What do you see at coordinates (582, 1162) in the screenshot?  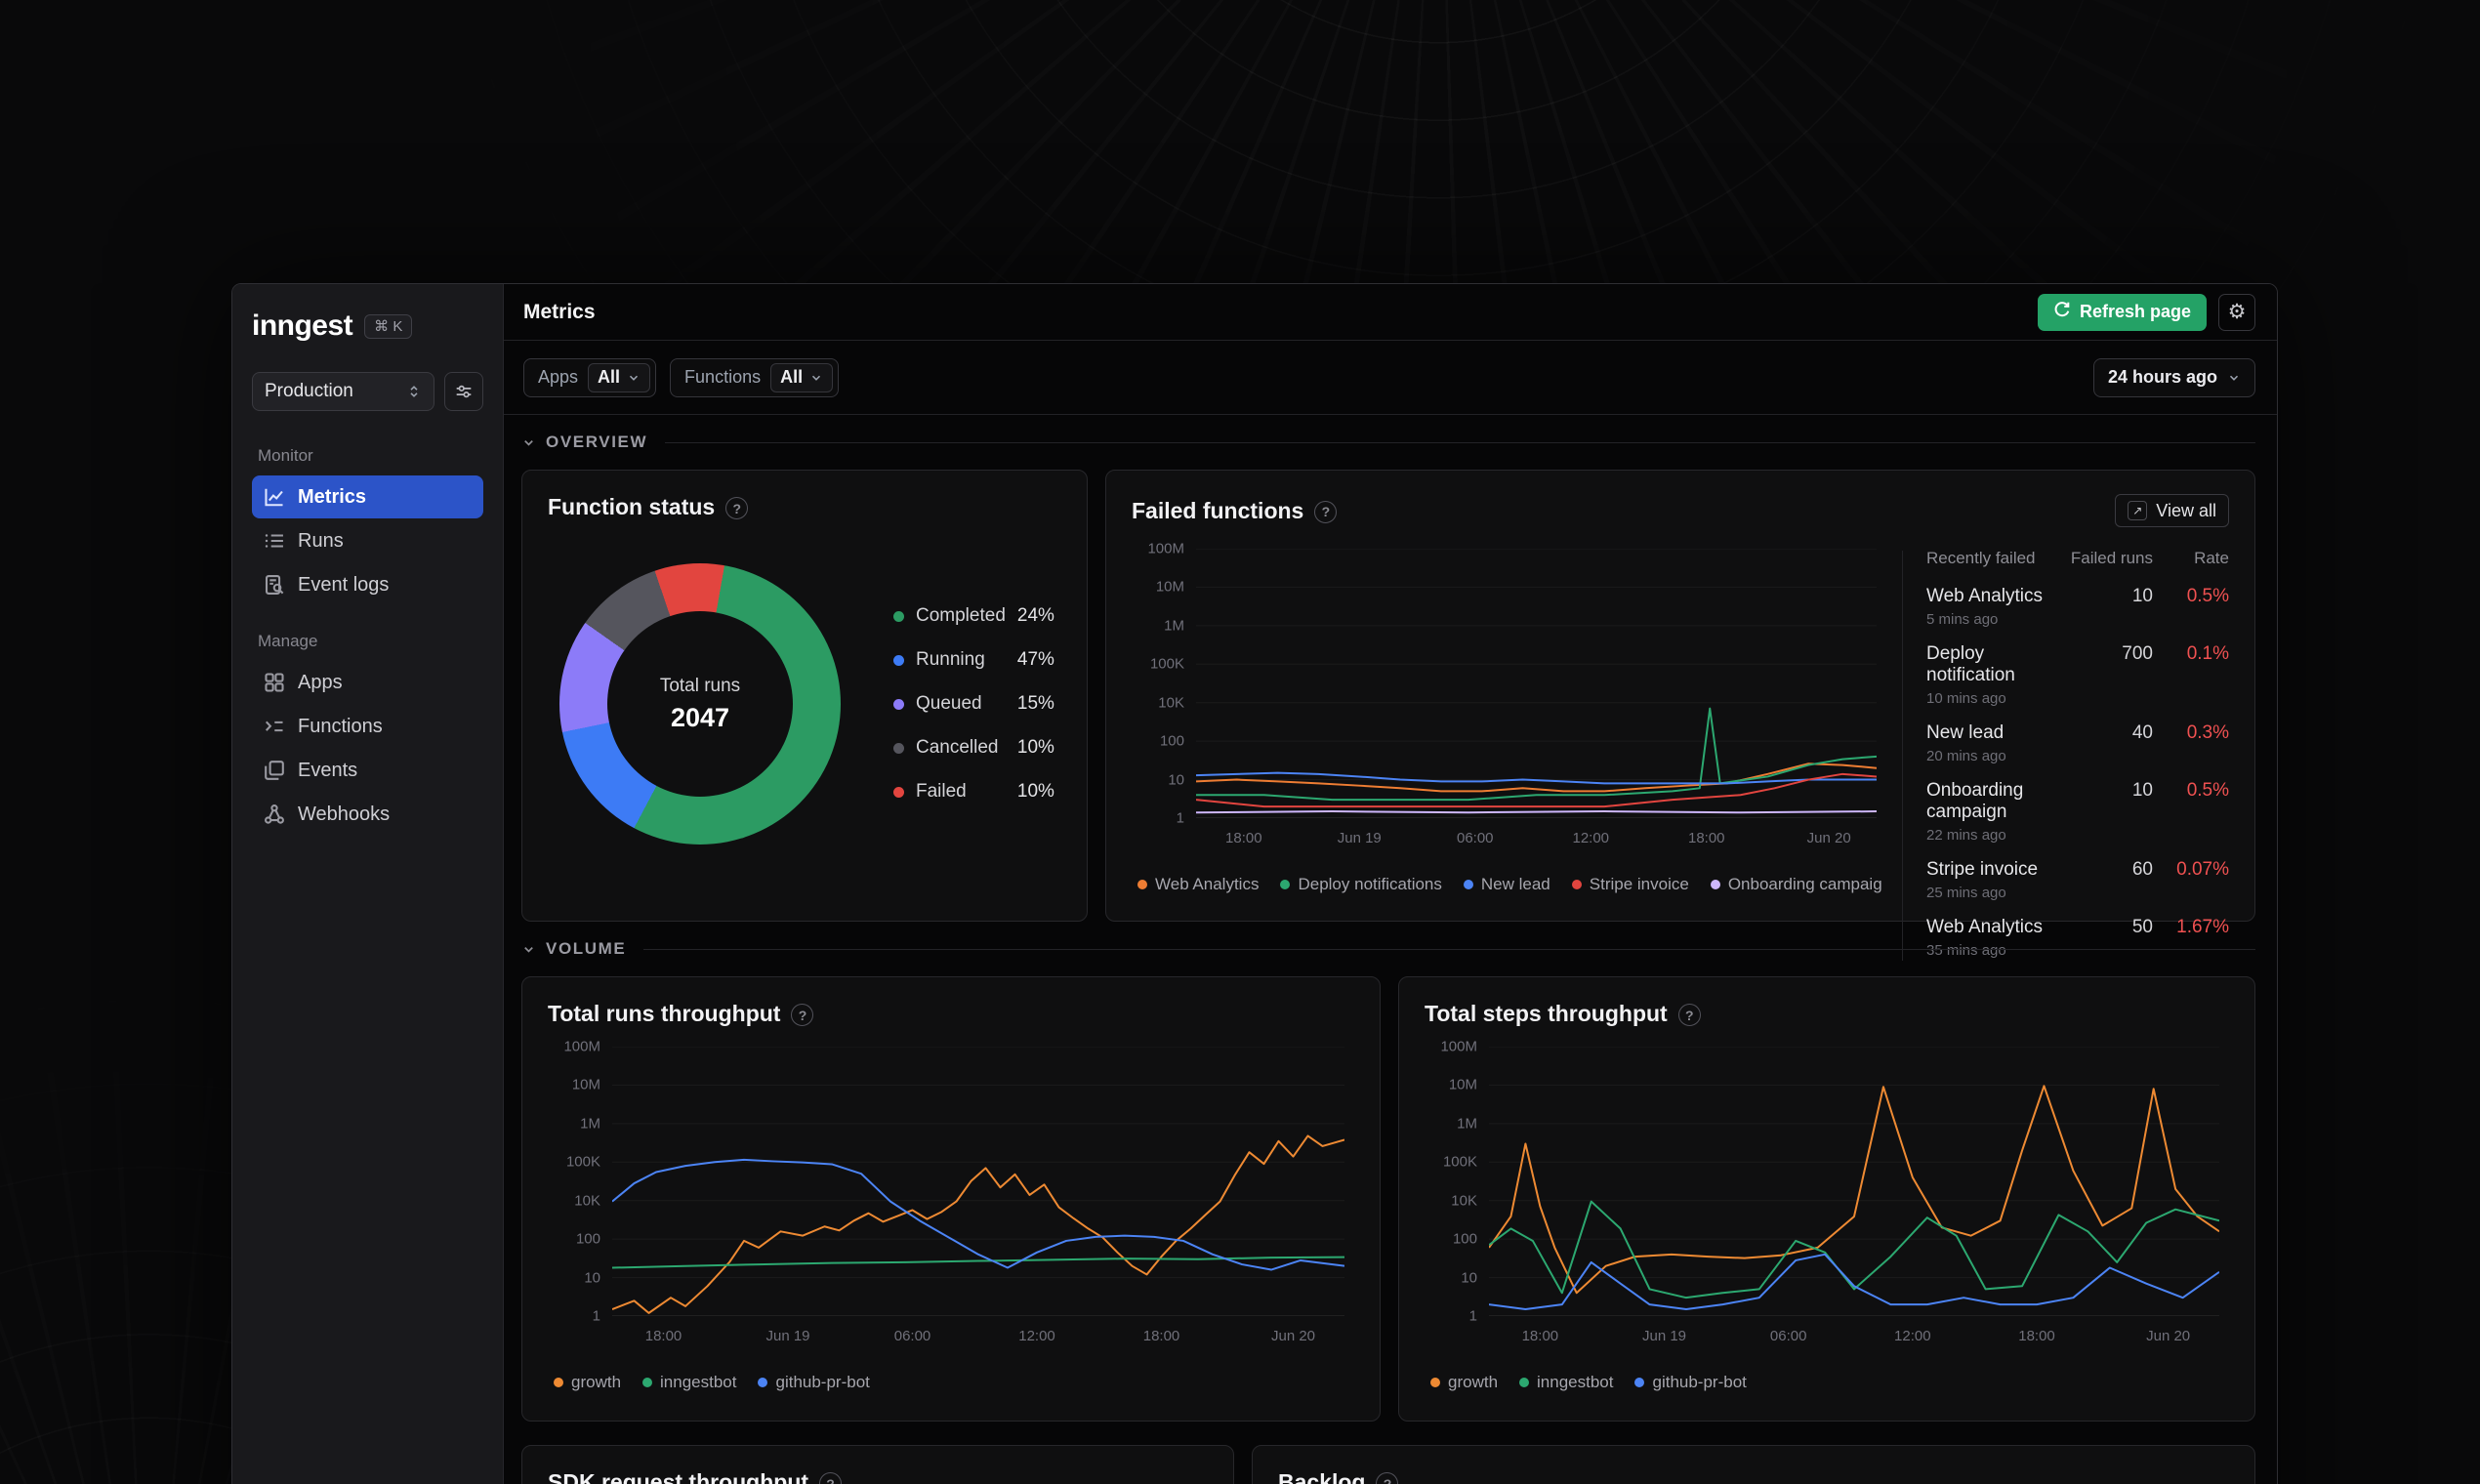 I see `y-axis-tick: 100K` at bounding box center [582, 1162].